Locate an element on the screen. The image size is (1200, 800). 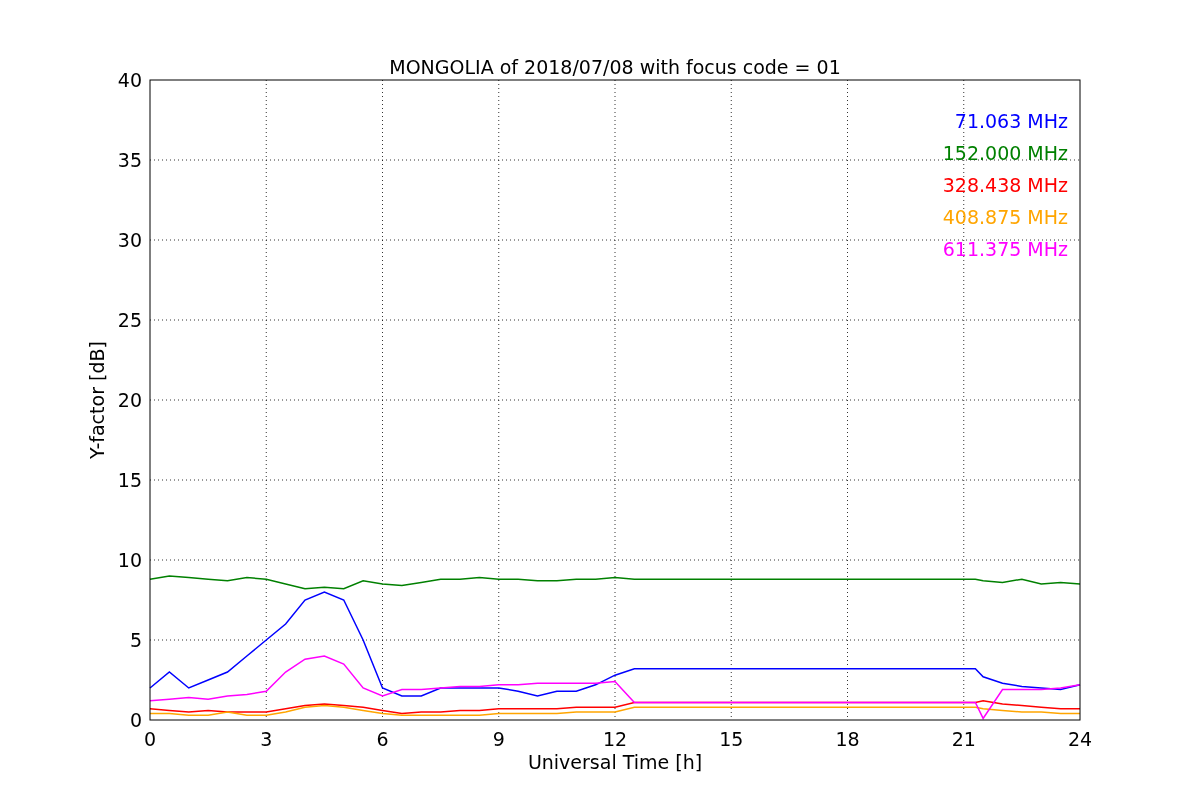
x-tick-label: 21 is located at coordinates (963, 739).